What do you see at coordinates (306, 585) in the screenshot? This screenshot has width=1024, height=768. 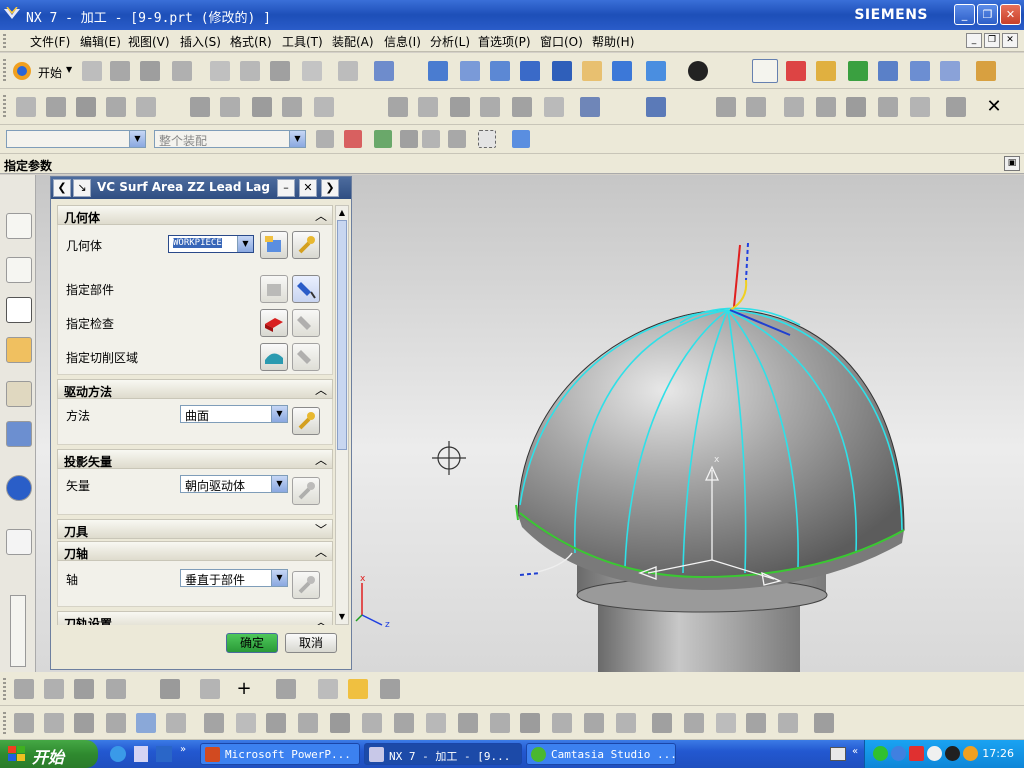 I see `edit-axis-button` at bounding box center [306, 585].